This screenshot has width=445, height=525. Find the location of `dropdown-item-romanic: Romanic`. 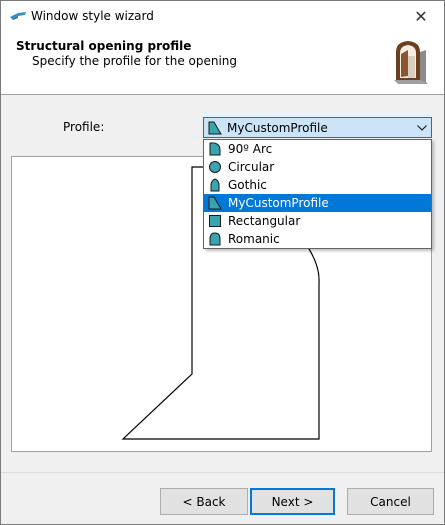

dropdown-item-romanic: Romanic is located at coordinates (317, 239).